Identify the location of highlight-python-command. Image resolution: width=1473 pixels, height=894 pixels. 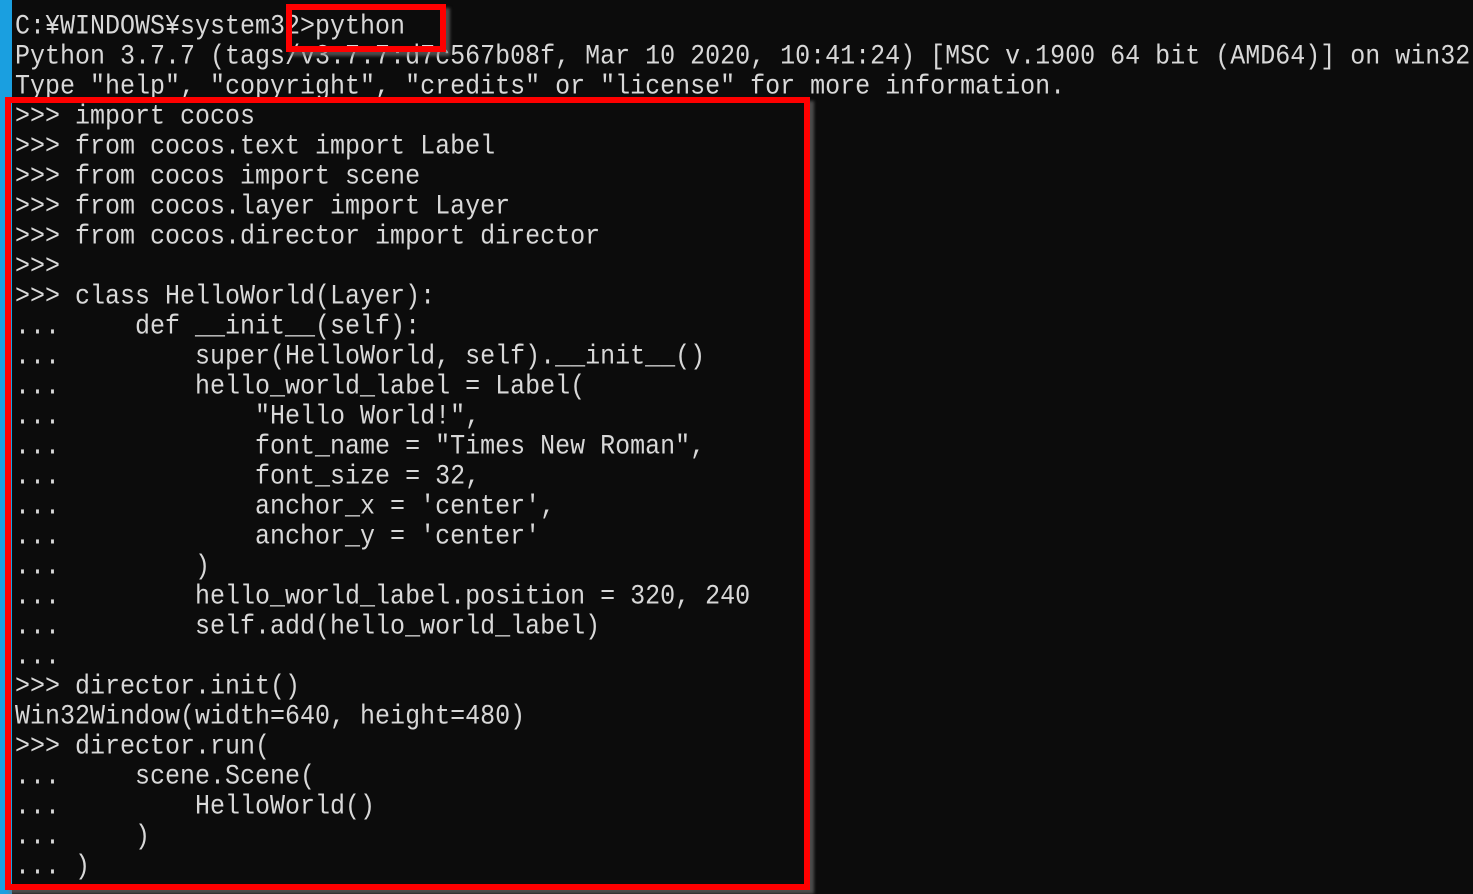
(366, 28).